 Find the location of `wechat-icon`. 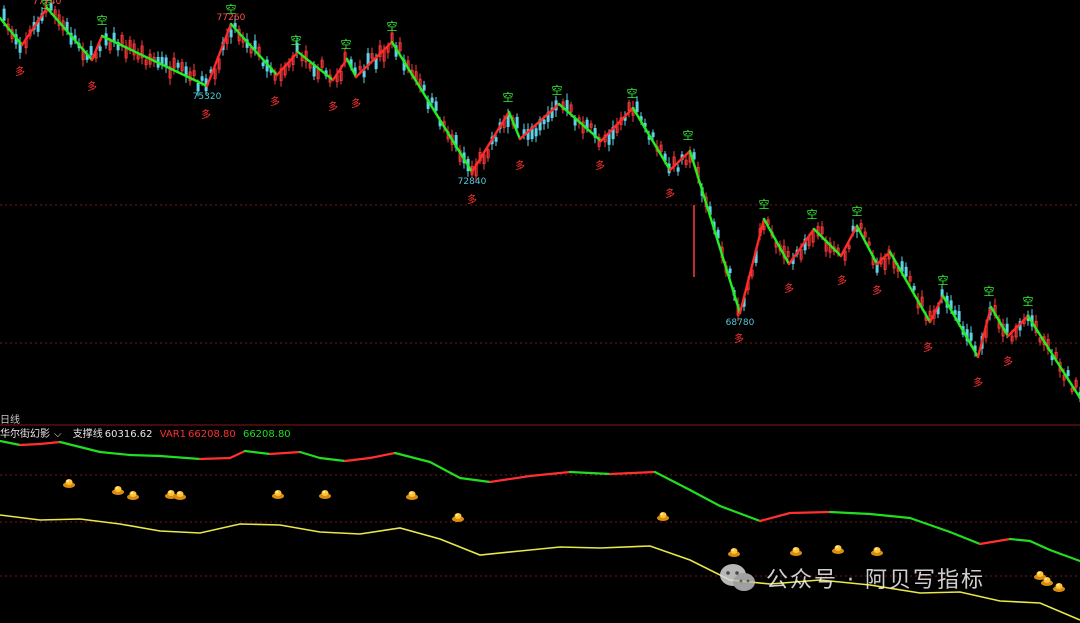

wechat-icon is located at coordinates (737, 577).